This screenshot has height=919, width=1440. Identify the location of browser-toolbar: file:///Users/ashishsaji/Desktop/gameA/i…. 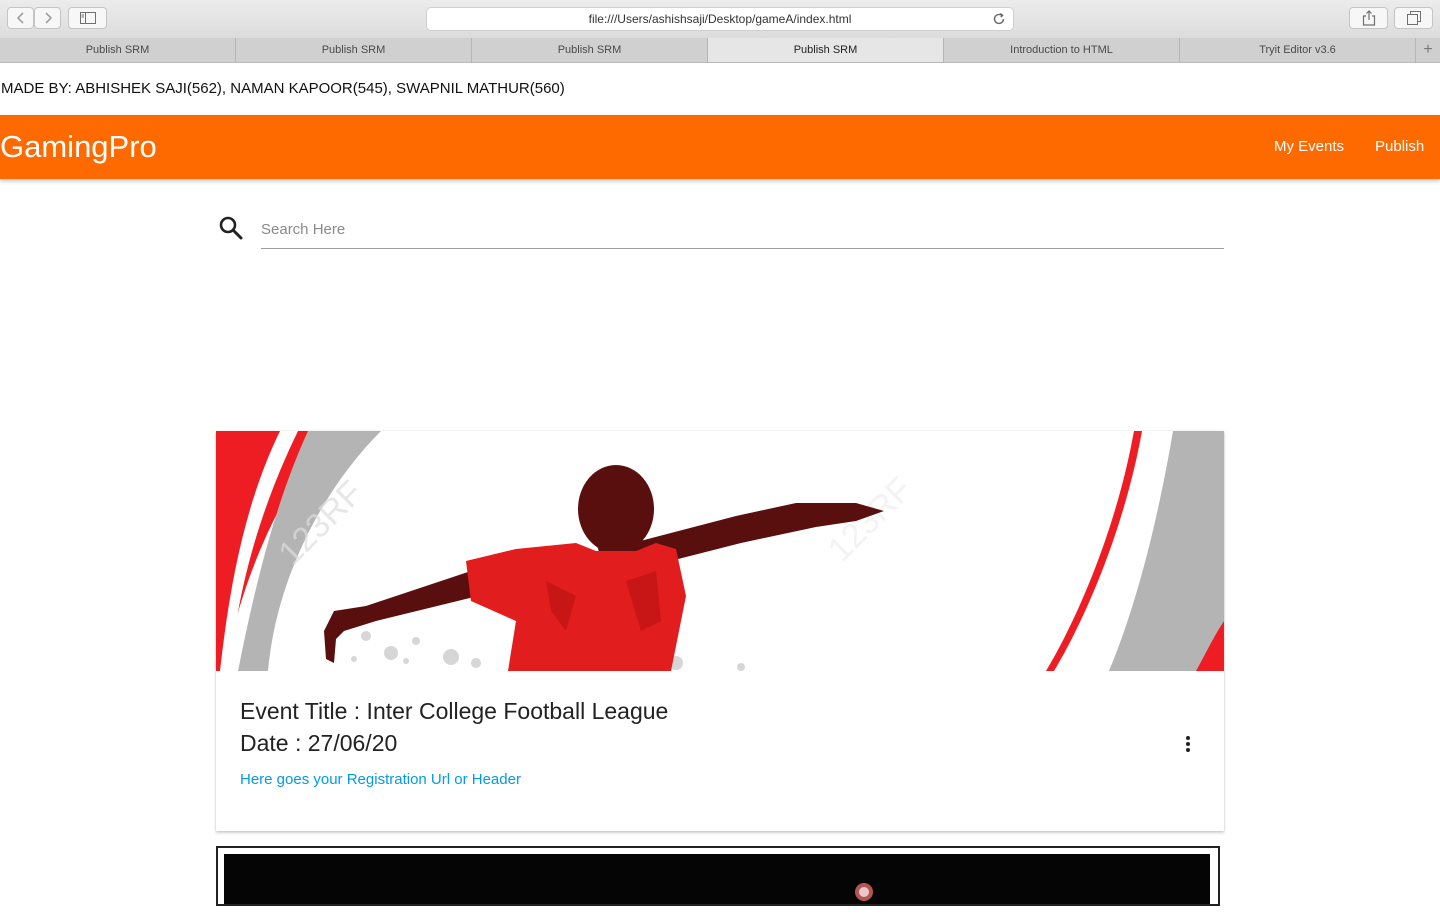
(720, 19).